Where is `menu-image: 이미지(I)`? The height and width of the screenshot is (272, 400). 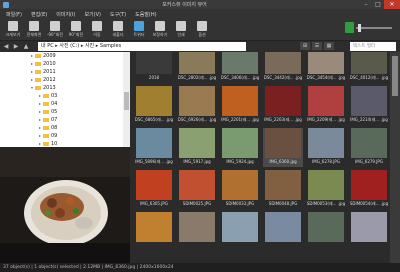 menu-image: 이미지(I) is located at coordinates (65, 14).